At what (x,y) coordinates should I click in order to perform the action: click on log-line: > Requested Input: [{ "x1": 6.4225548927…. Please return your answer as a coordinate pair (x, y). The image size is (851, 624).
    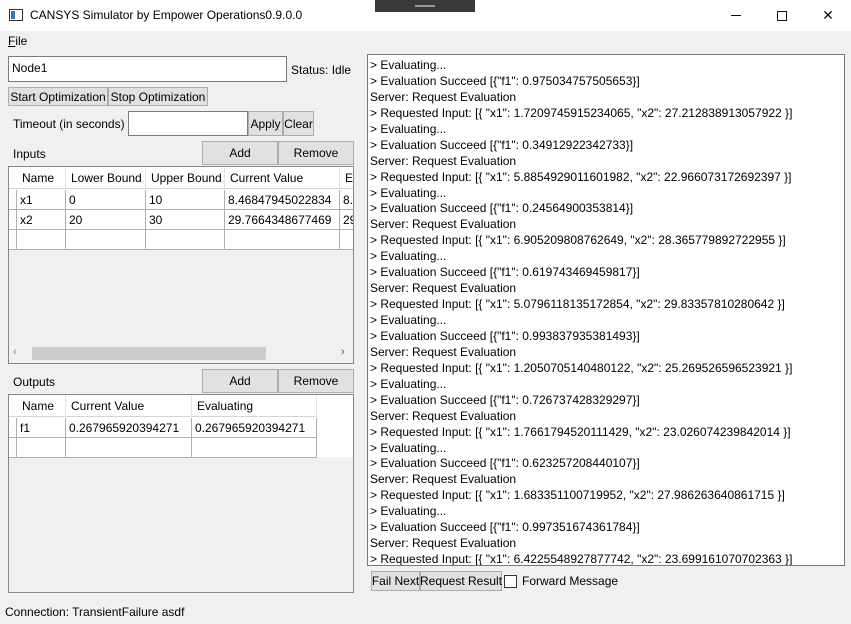
    Looking at the image, I should click on (581, 559).